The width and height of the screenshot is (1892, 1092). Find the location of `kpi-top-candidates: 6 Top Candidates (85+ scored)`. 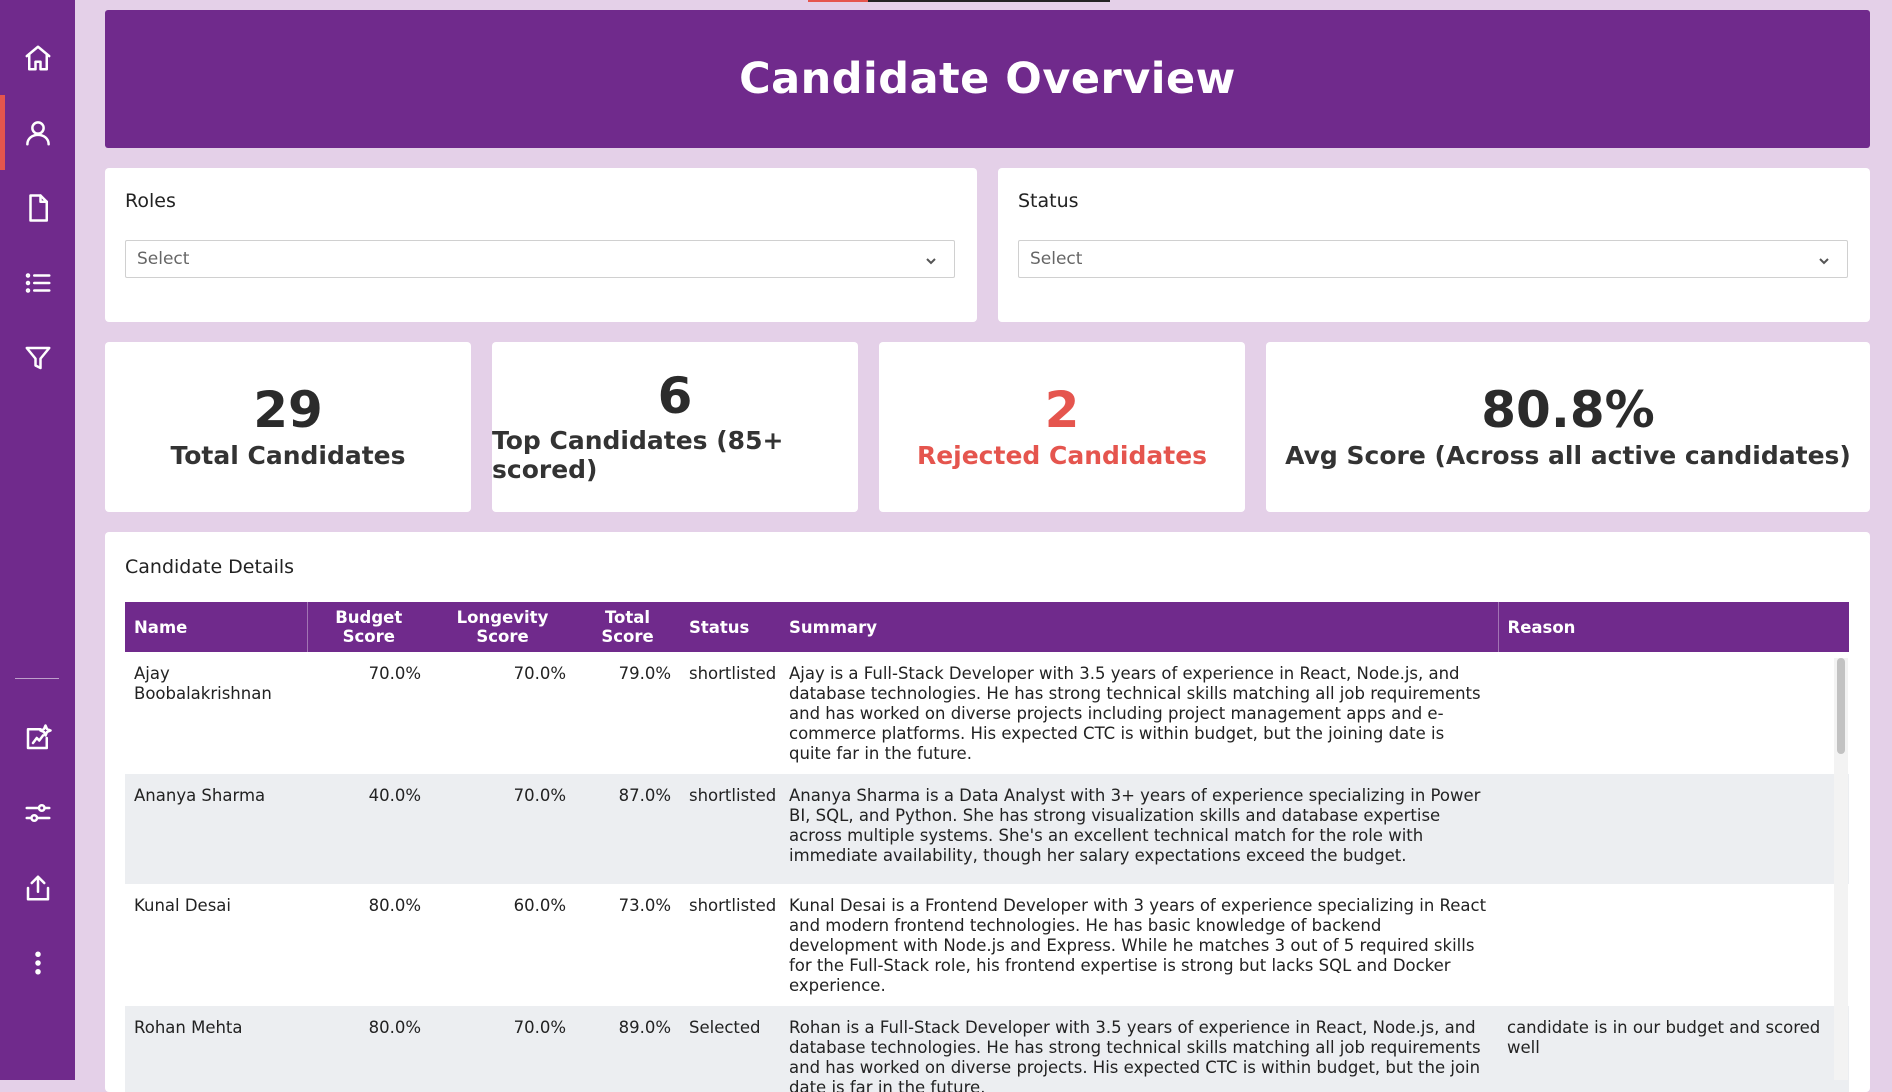

kpi-top-candidates: 6 Top Candidates (85+ scored) is located at coordinates (675, 427).